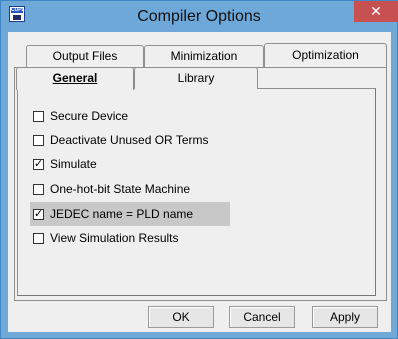  What do you see at coordinates (75, 78) in the screenshot?
I see `tab-general: General` at bounding box center [75, 78].